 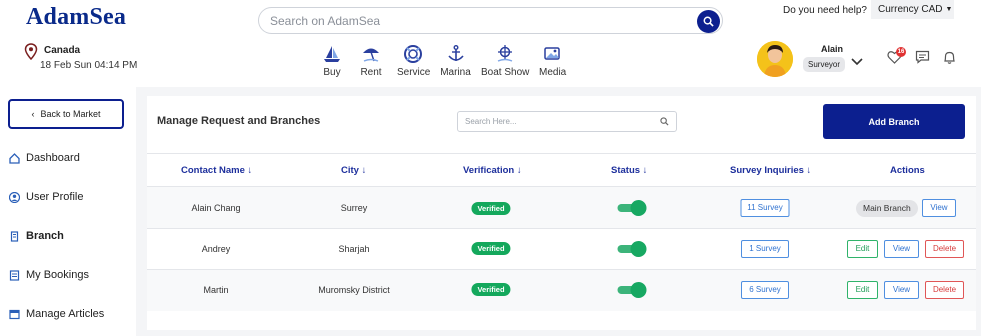 I want to click on chevron-left-icon: ‹, so click(x=33, y=114).